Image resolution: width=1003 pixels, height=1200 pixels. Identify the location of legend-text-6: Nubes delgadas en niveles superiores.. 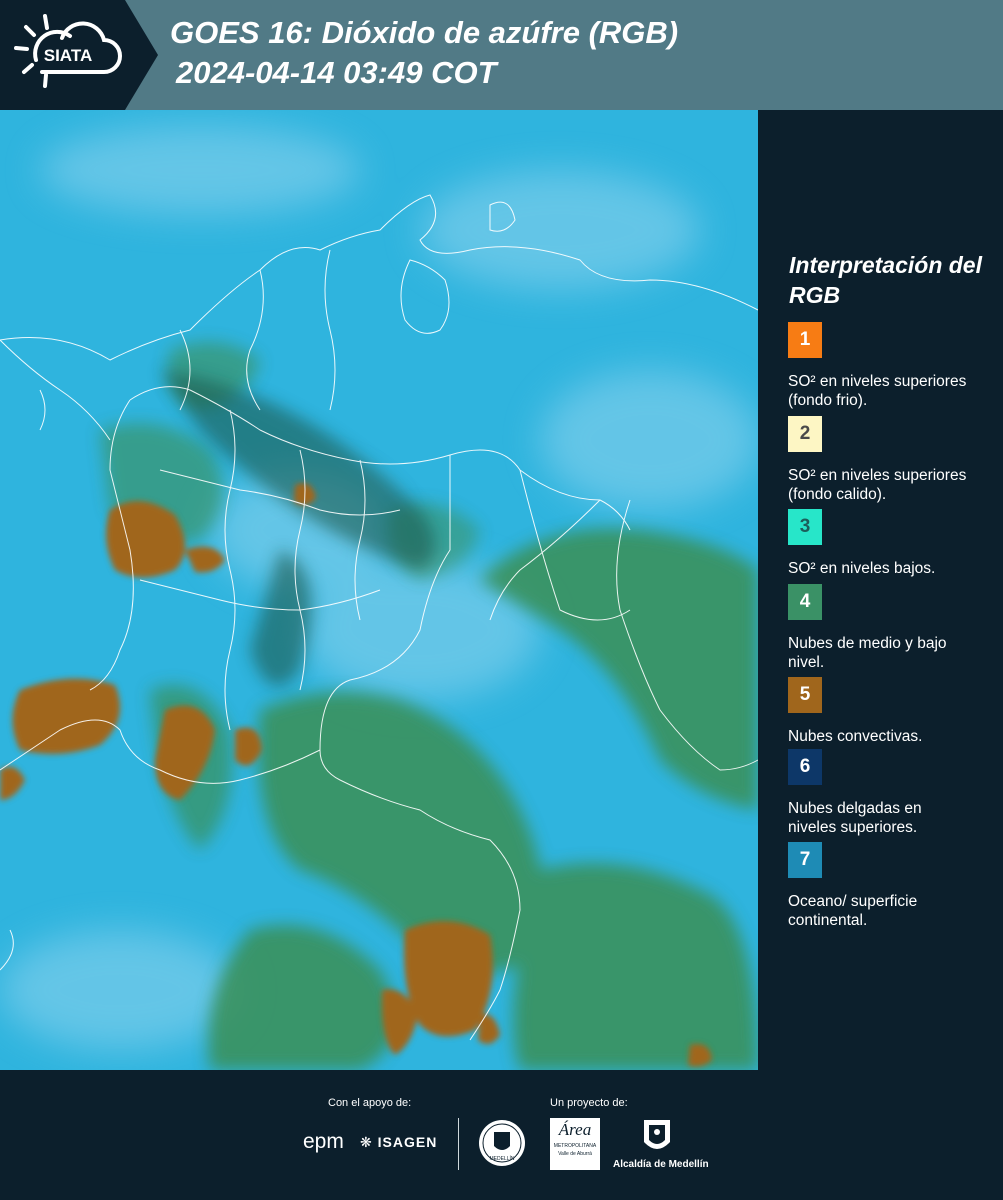
(855, 818).